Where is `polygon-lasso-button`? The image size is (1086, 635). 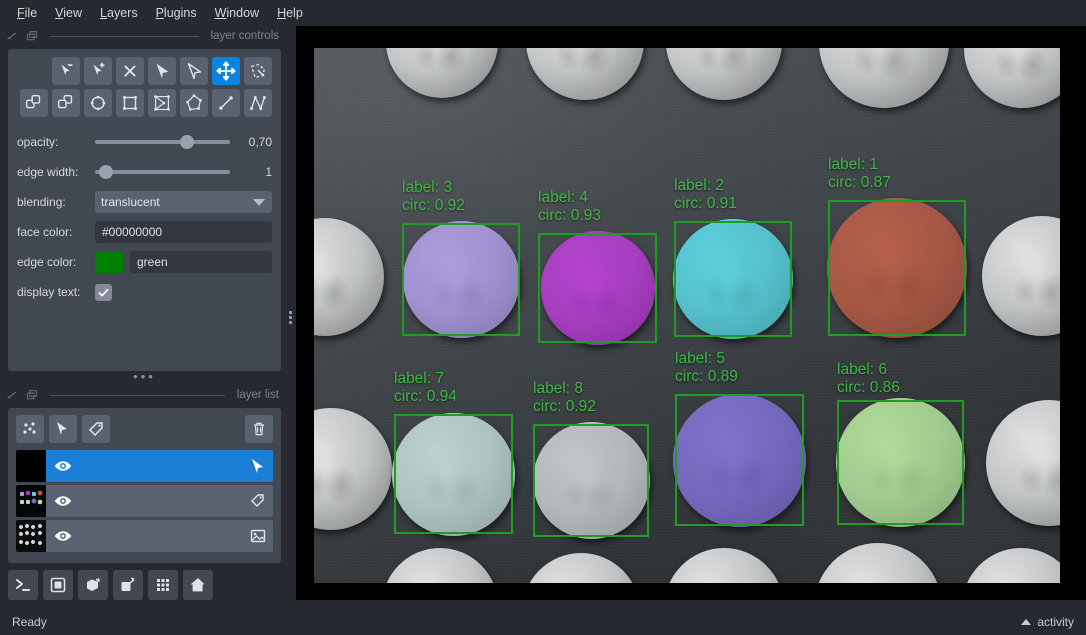 polygon-lasso-button is located at coordinates (162, 103).